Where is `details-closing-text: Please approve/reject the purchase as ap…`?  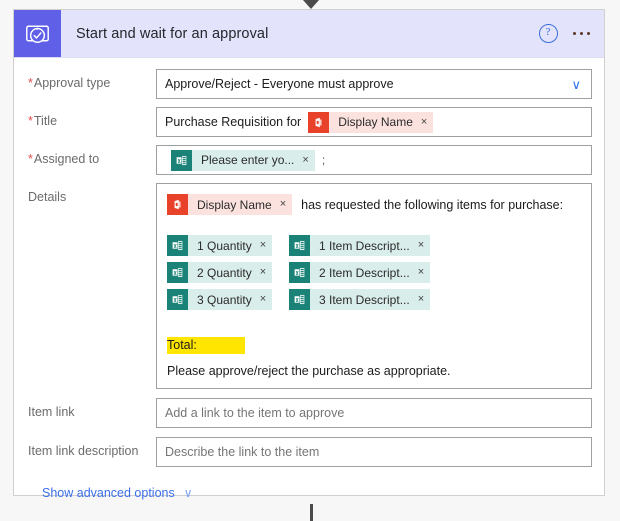 details-closing-text: Please approve/reject the purchase as ap… is located at coordinates (309, 371).